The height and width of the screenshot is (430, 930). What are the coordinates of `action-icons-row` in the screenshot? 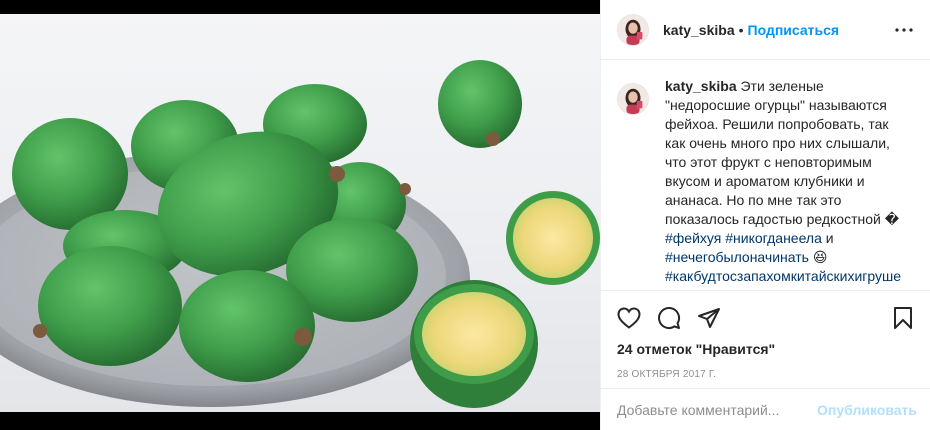 It's located at (766, 318).